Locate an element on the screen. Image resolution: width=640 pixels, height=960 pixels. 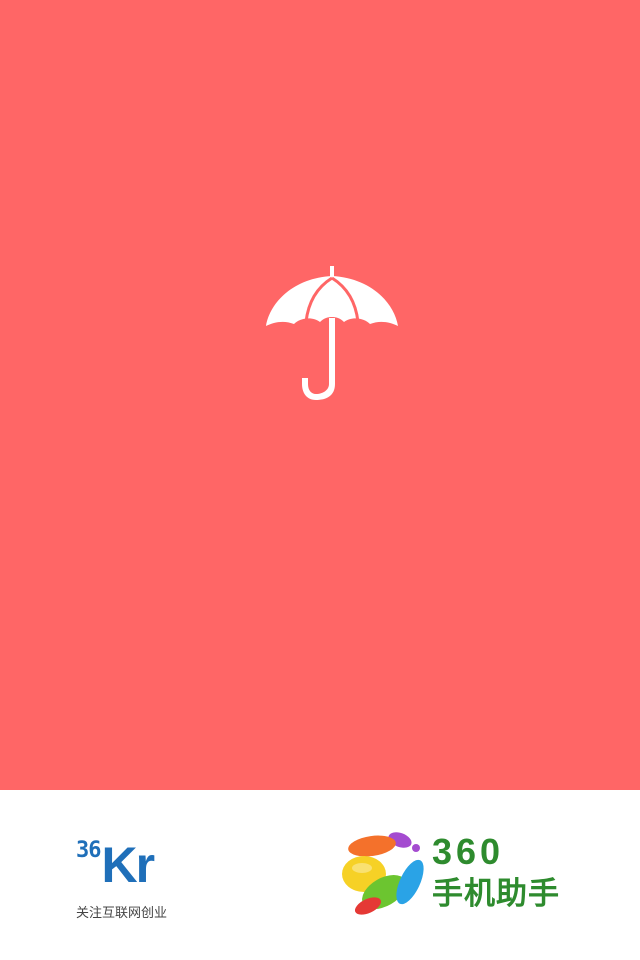
36kr-logo: 36 Kr 关注互联网创业 is located at coordinates (131, 882).